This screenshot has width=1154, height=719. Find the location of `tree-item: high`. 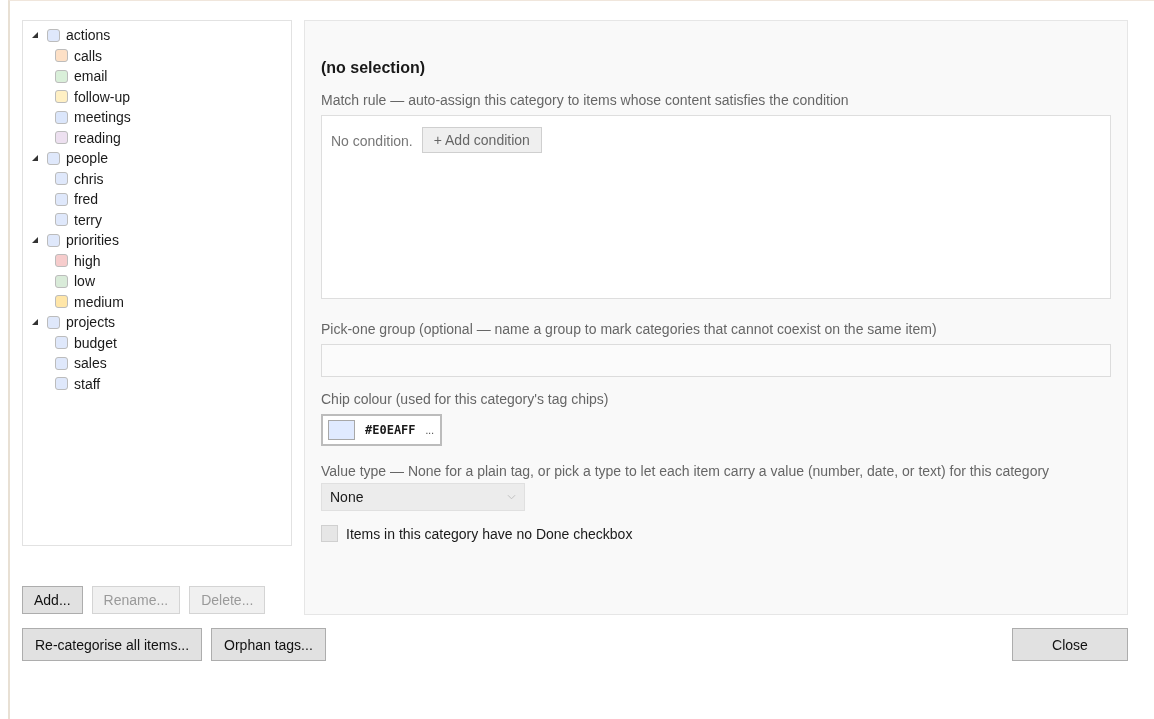

tree-item: high is located at coordinates (87, 260).